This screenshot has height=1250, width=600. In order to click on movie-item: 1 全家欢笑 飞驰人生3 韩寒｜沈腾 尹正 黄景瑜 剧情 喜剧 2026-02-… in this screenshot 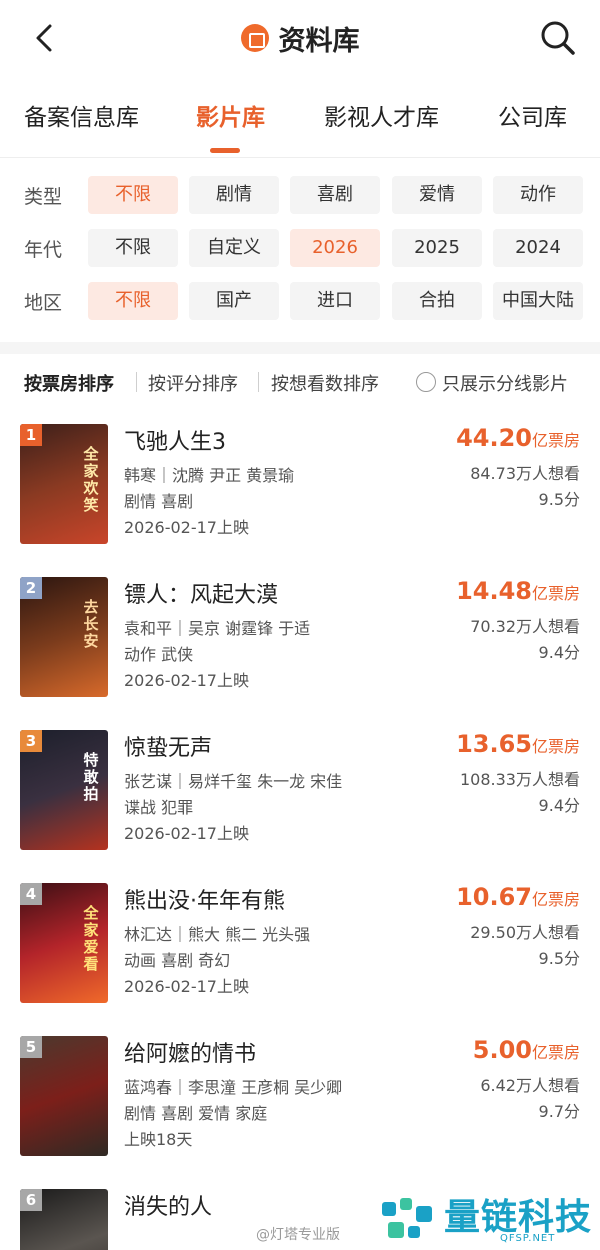, I will do `click(300, 494)`.